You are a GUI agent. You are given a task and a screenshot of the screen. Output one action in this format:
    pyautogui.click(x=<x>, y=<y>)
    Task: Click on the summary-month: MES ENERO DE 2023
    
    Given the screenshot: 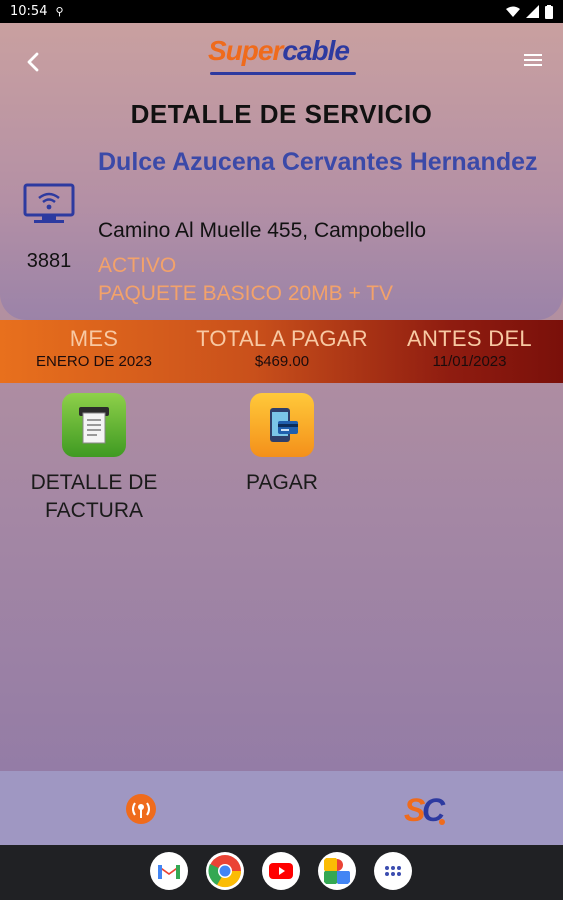 What is the action you would take?
    pyautogui.click(x=94, y=348)
    